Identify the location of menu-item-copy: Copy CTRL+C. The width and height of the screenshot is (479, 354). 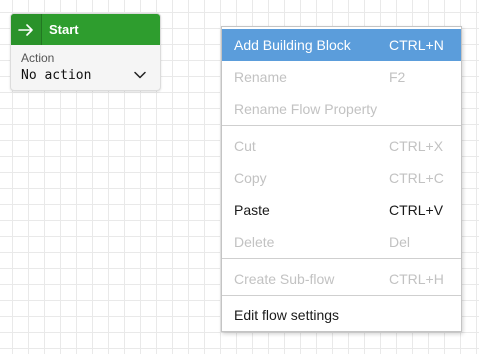
(341, 178).